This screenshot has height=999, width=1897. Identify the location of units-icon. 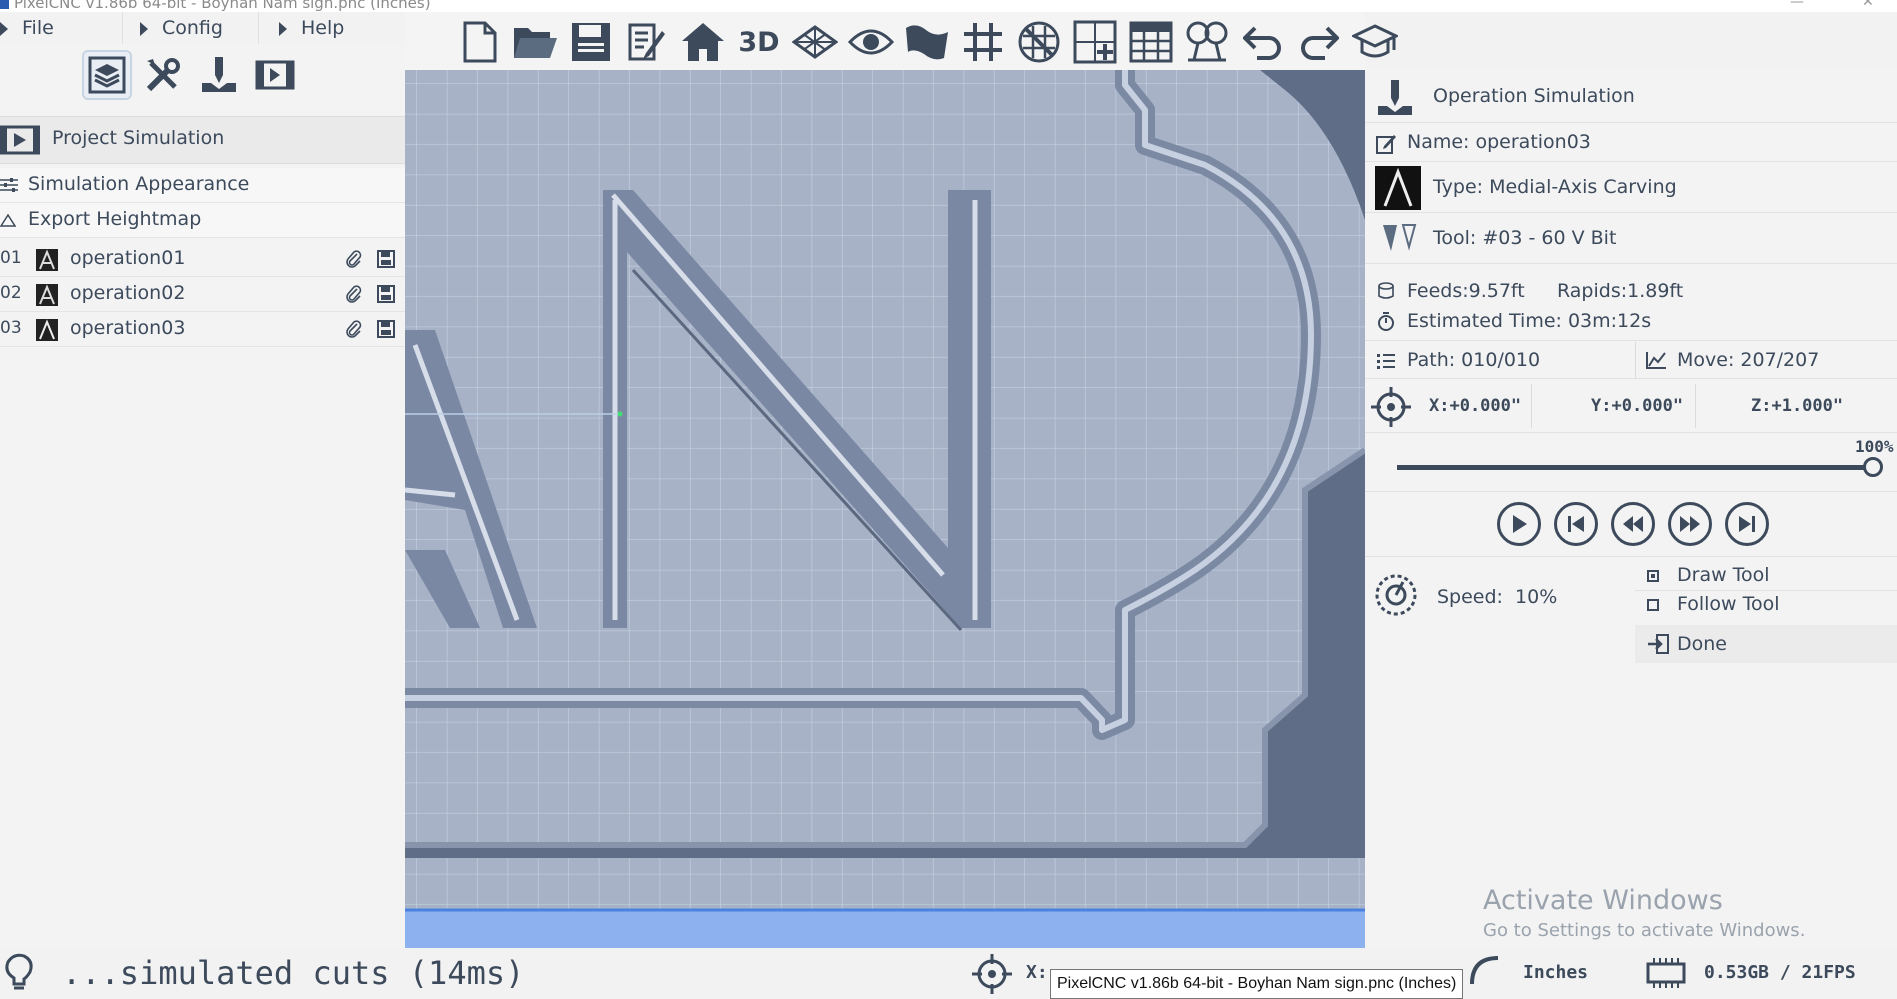
(1484, 970).